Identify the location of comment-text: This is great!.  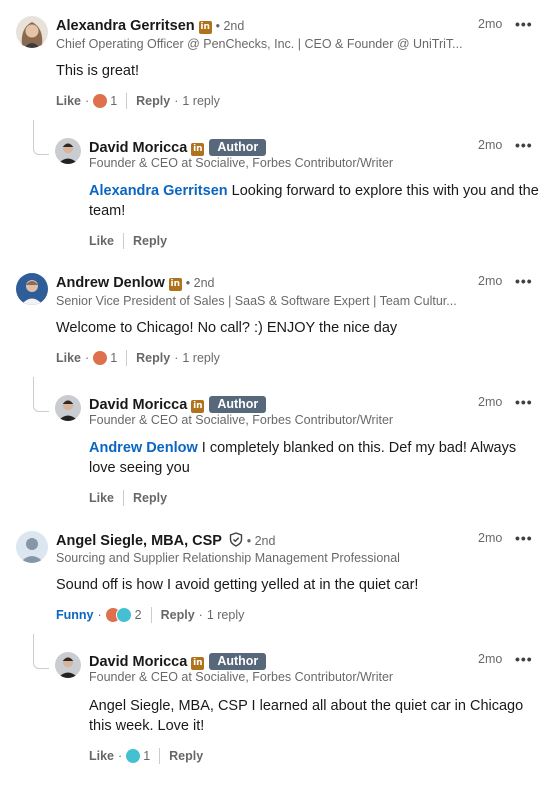
(97, 71).